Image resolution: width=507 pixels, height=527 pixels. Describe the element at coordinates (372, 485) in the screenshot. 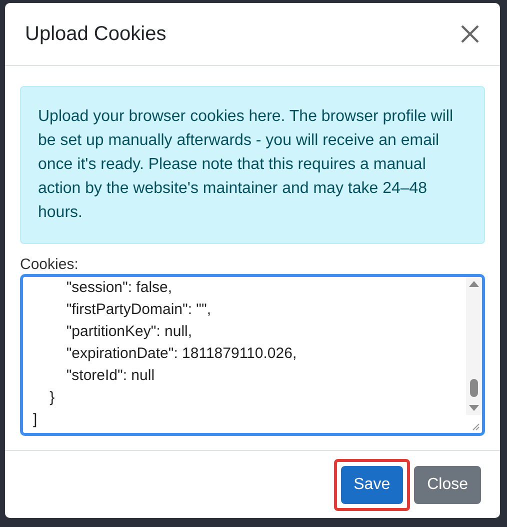

I see `save-button: Save` at that location.